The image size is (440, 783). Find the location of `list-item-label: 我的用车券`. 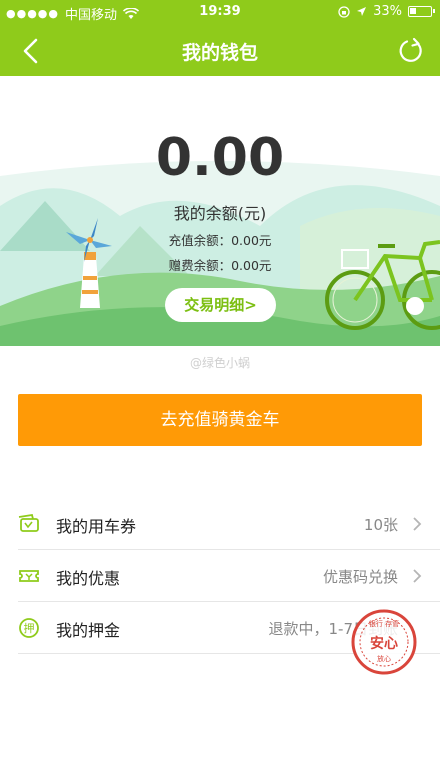

list-item-label: 我的用车券 is located at coordinates (96, 526).